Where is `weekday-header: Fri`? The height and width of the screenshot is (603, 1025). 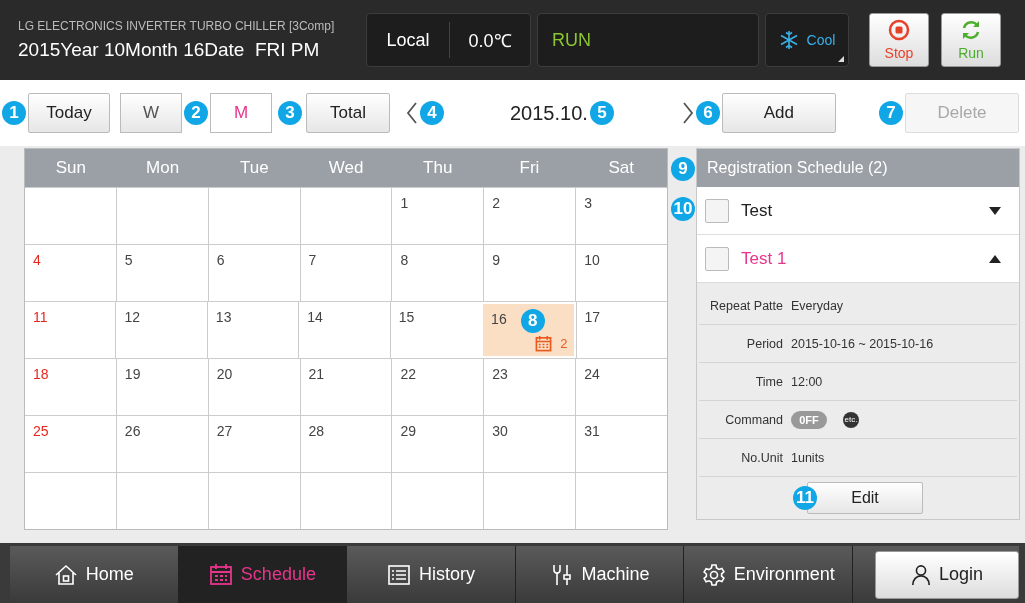
weekday-header: Fri is located at coordinates (529, 168).